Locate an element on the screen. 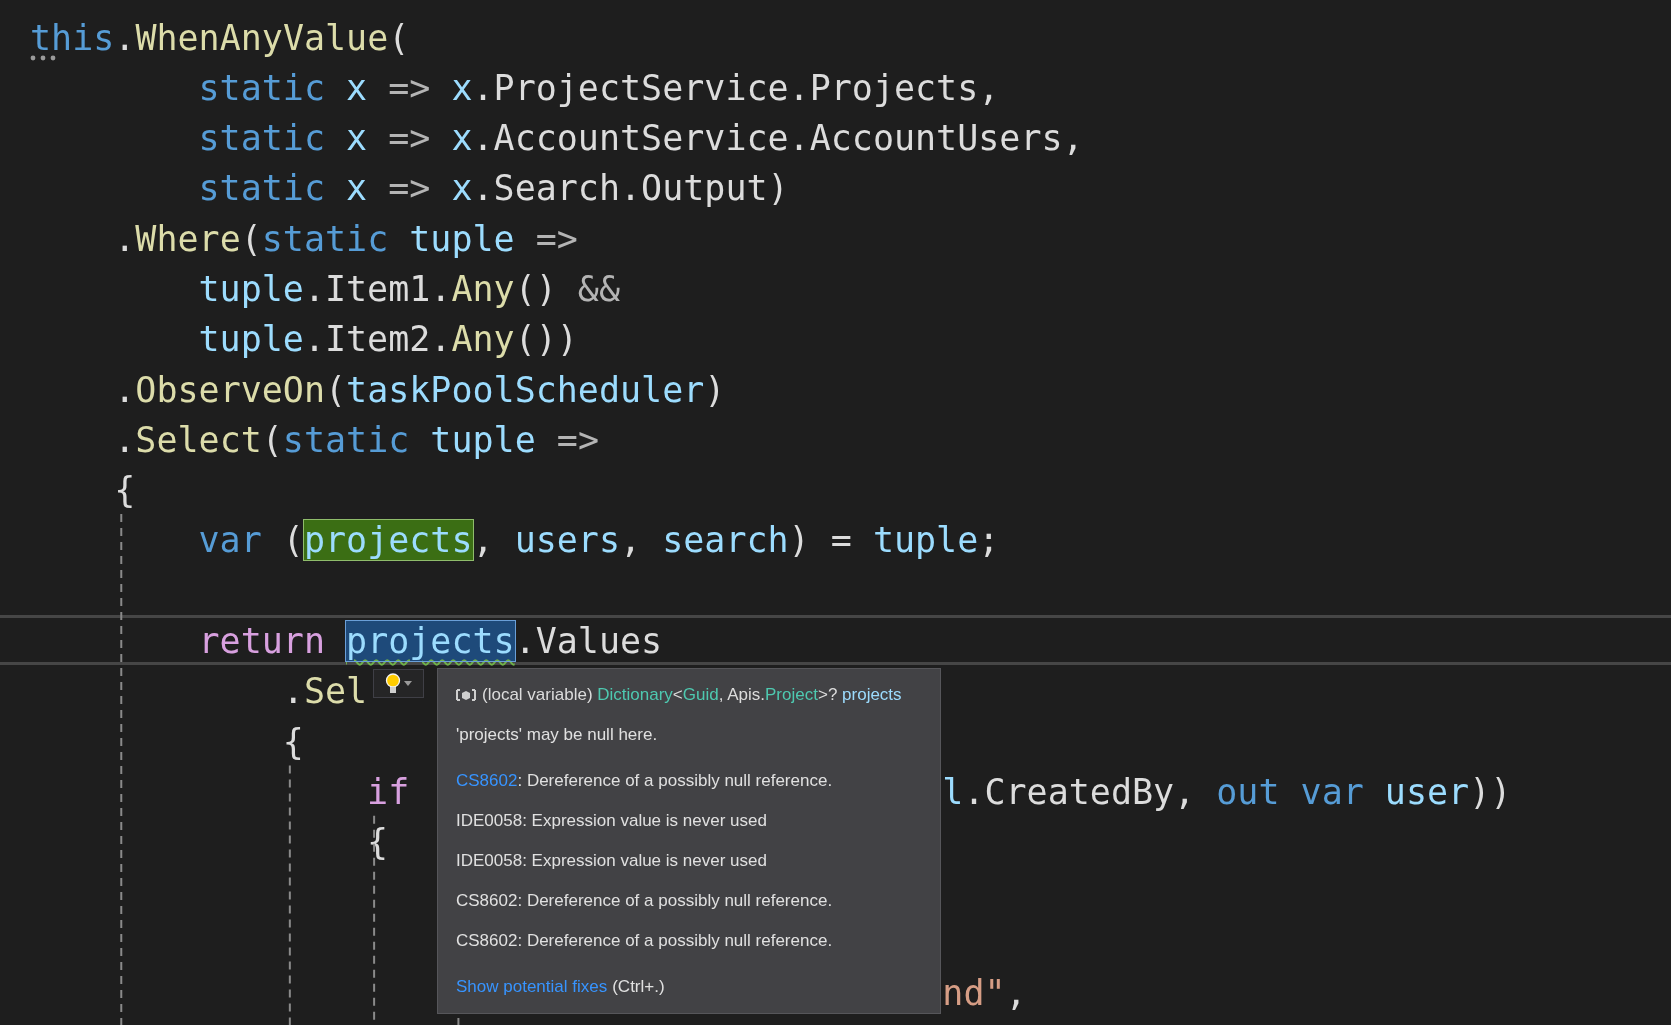 This screenshot has width=1671, height=1025. suggestion-dots-icon is located at coordinates (43, 58).